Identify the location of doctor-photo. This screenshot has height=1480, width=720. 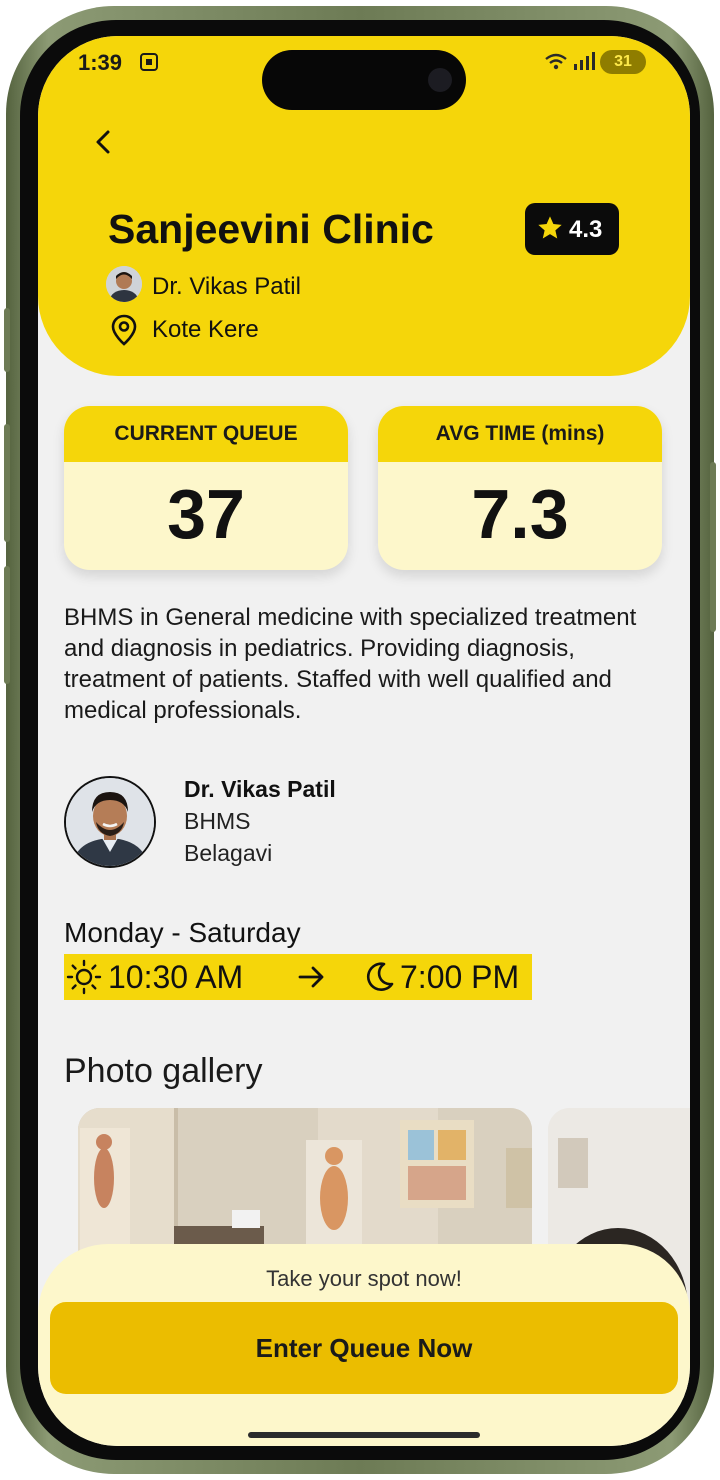
(110, 822).